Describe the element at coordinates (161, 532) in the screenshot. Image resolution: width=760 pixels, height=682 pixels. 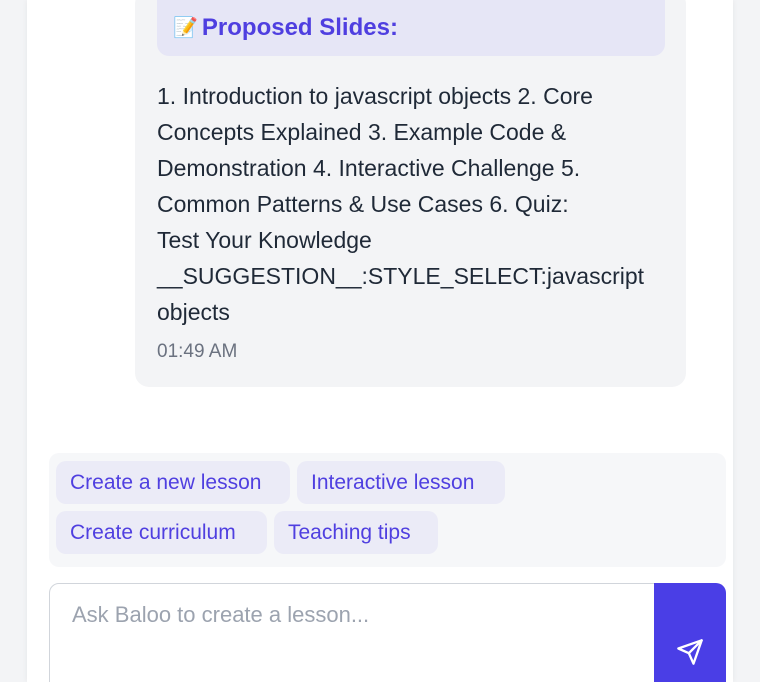
I see `suggestion-chip-create-curriculum: Create curriculum` at that location.